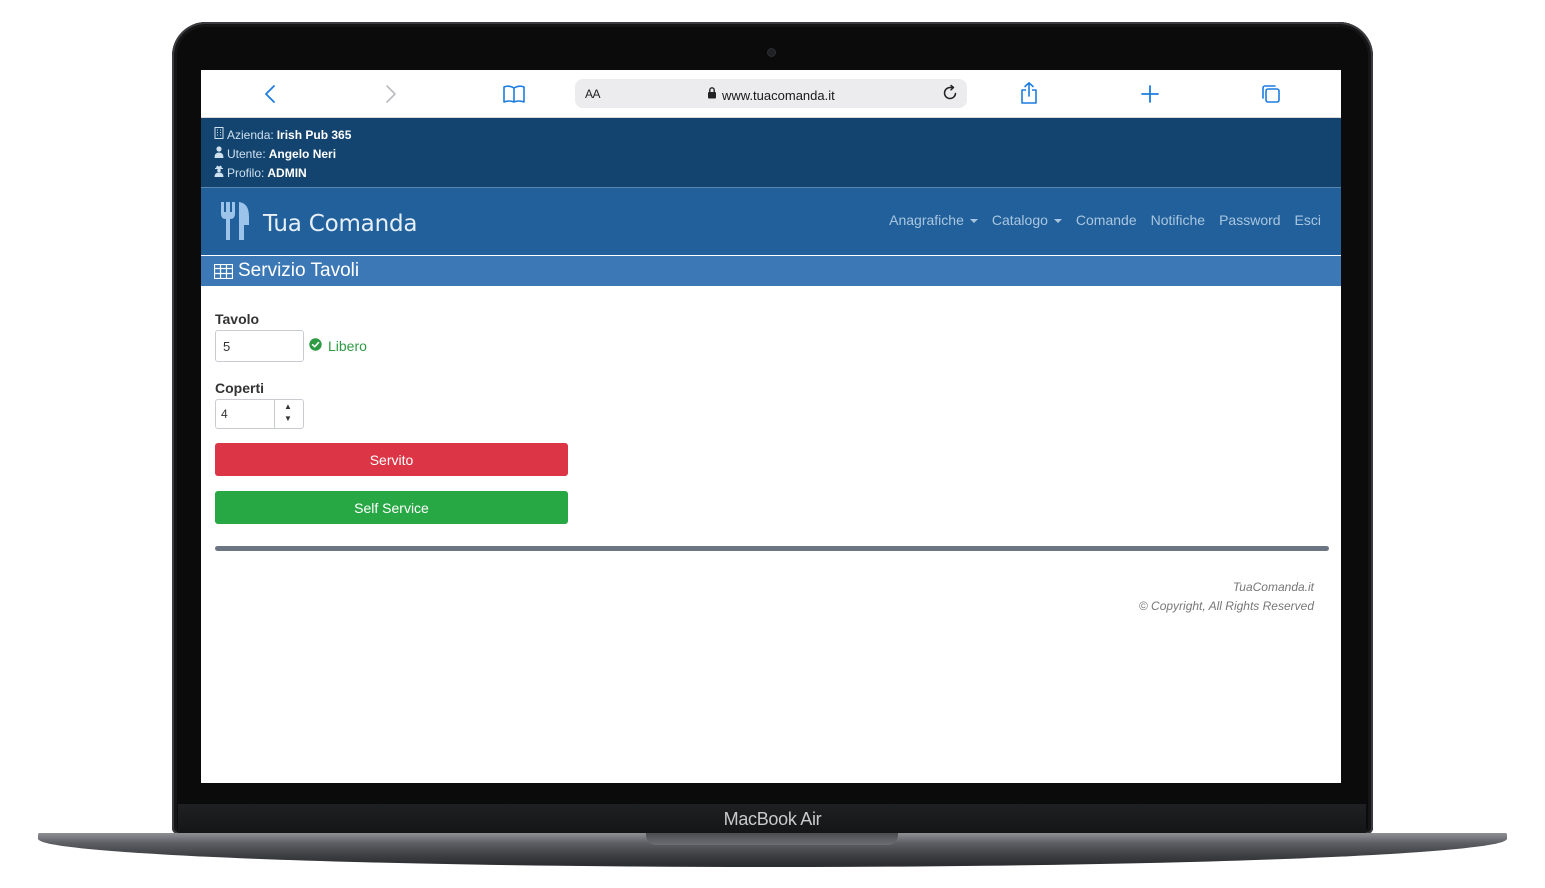 The image size is (1545, 888). Describe the element at coordinates (287, 172) in the screenshot. I see `profilo-value: ADMIN` at that location.